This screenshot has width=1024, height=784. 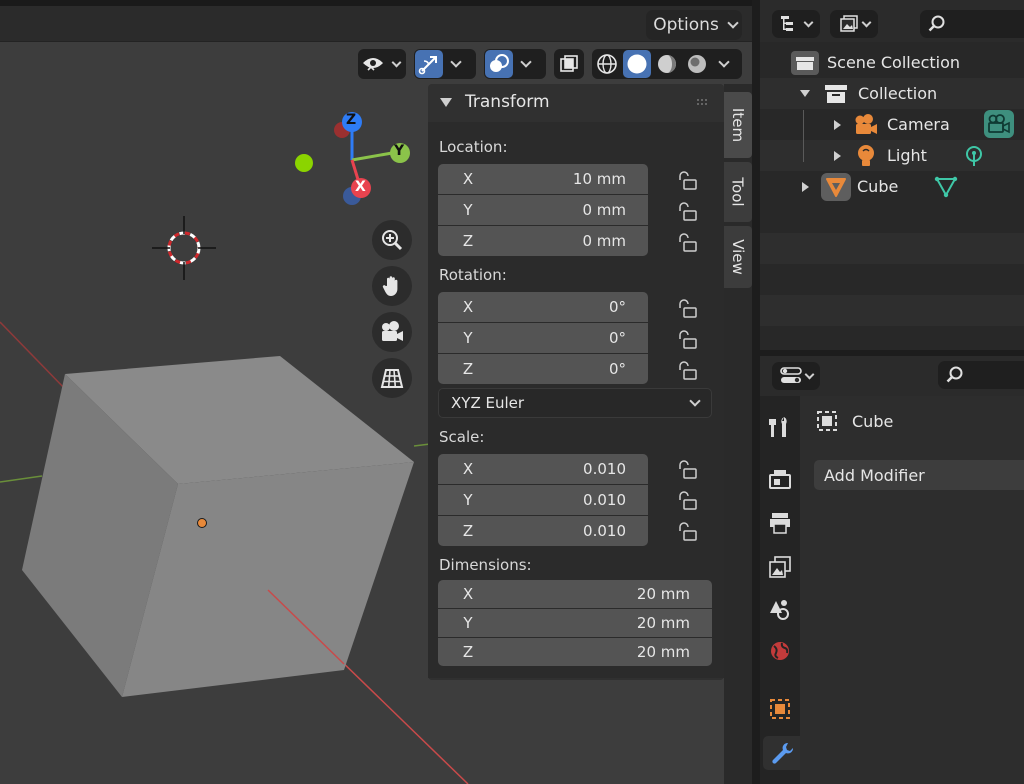 What do you see at coordinates (575, 623) in the screenshot?
I see `dimensions-y-field: Y 20 mm` at bounding box center [575, 623].